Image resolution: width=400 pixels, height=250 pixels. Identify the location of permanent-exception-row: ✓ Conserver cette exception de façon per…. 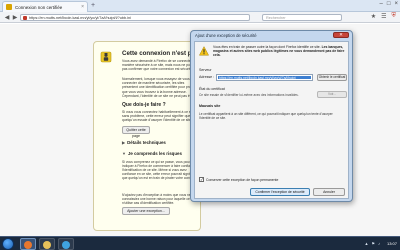
(238, 179).